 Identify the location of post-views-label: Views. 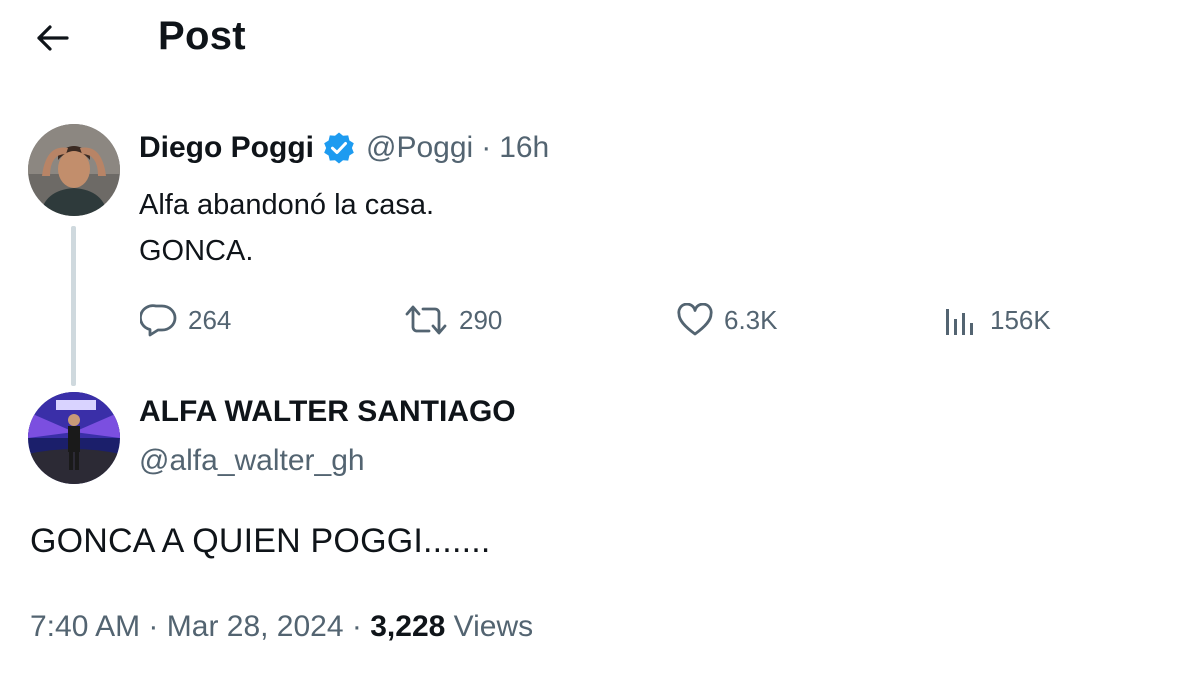
(493, 626).